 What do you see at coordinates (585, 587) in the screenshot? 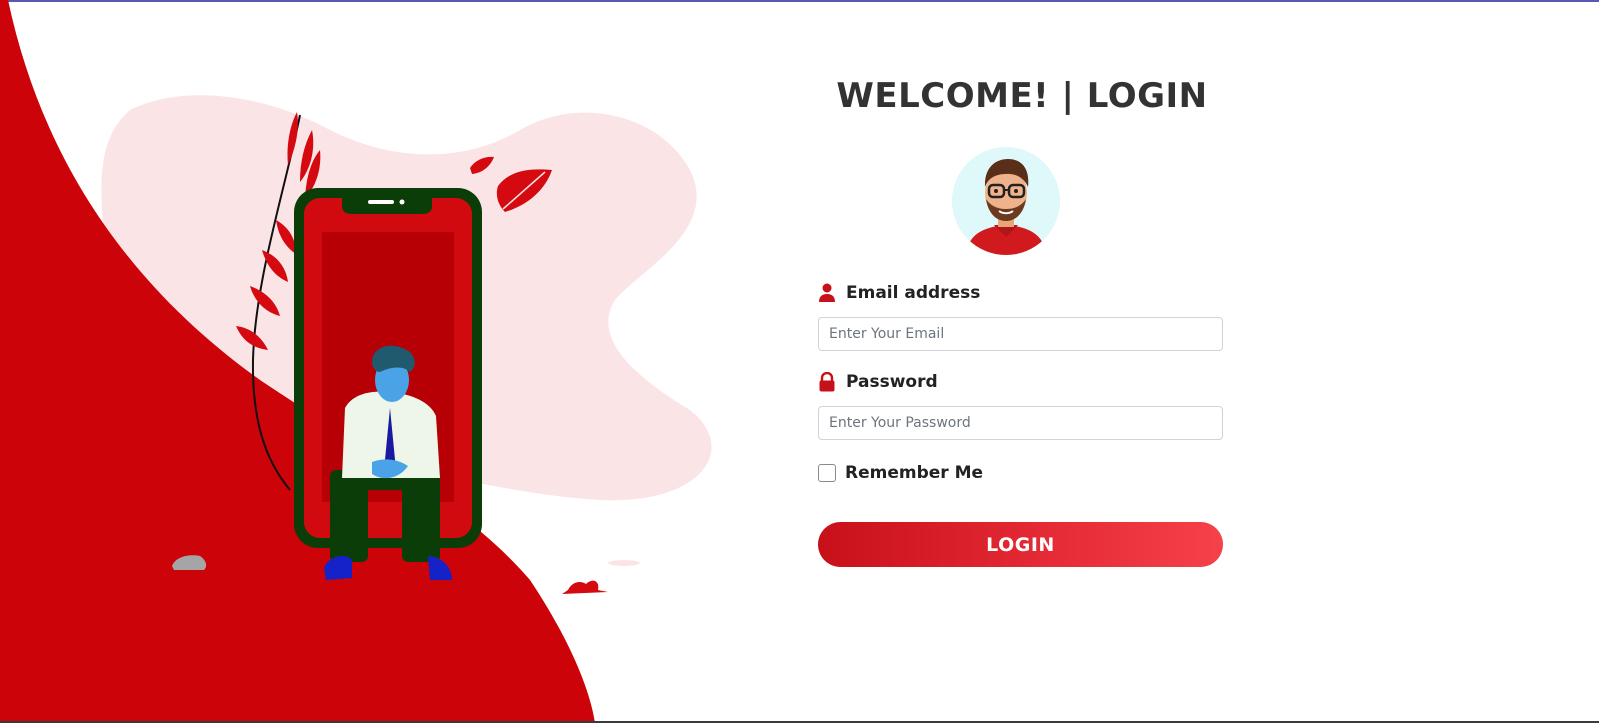
I see `ground-plant` at bounding box center [585, 587].